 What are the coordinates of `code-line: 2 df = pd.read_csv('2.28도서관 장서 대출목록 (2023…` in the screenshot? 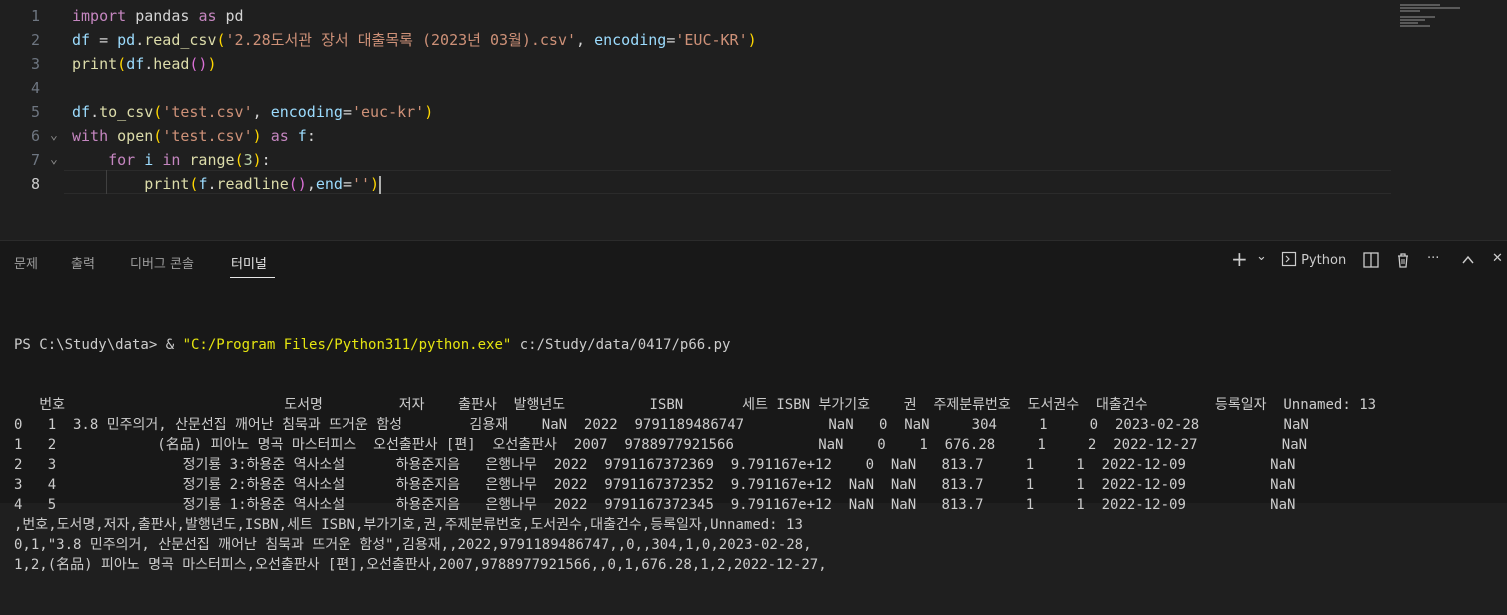 It's located at (700, 40).